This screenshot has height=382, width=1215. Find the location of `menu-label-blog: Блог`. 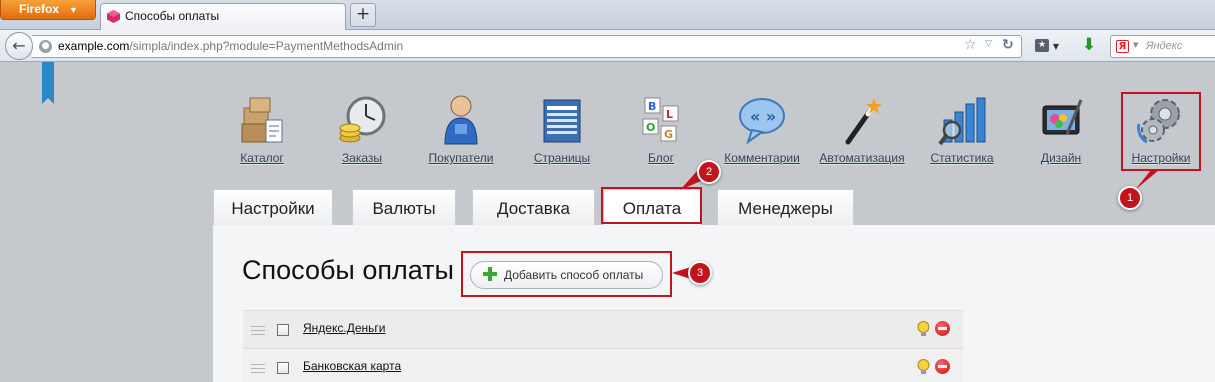

menu-label-blog: Блог is located at coordinates (661, 158).